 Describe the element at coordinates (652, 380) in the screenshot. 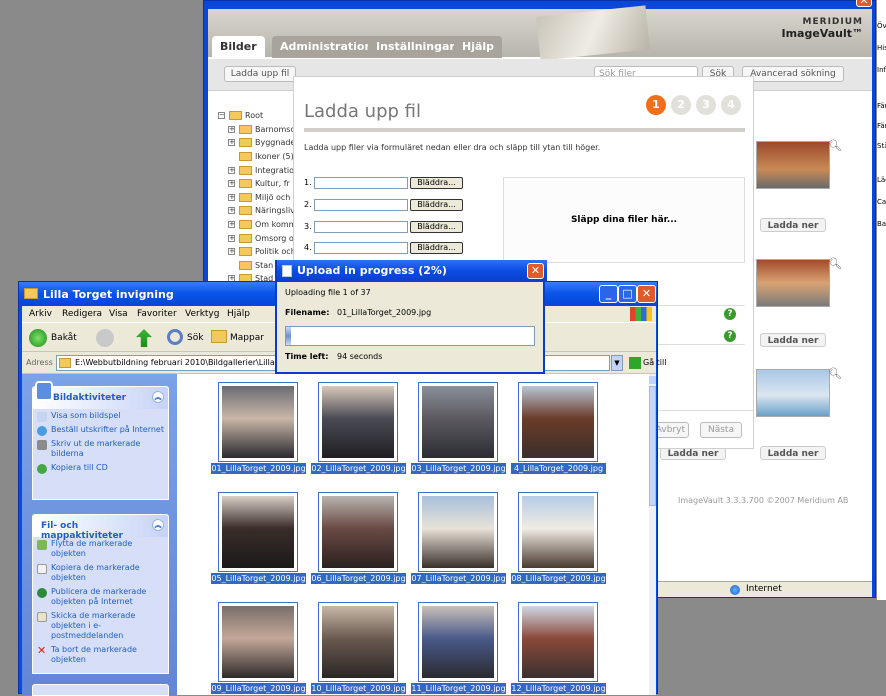

I see `scroll-up-arrow` at that location.